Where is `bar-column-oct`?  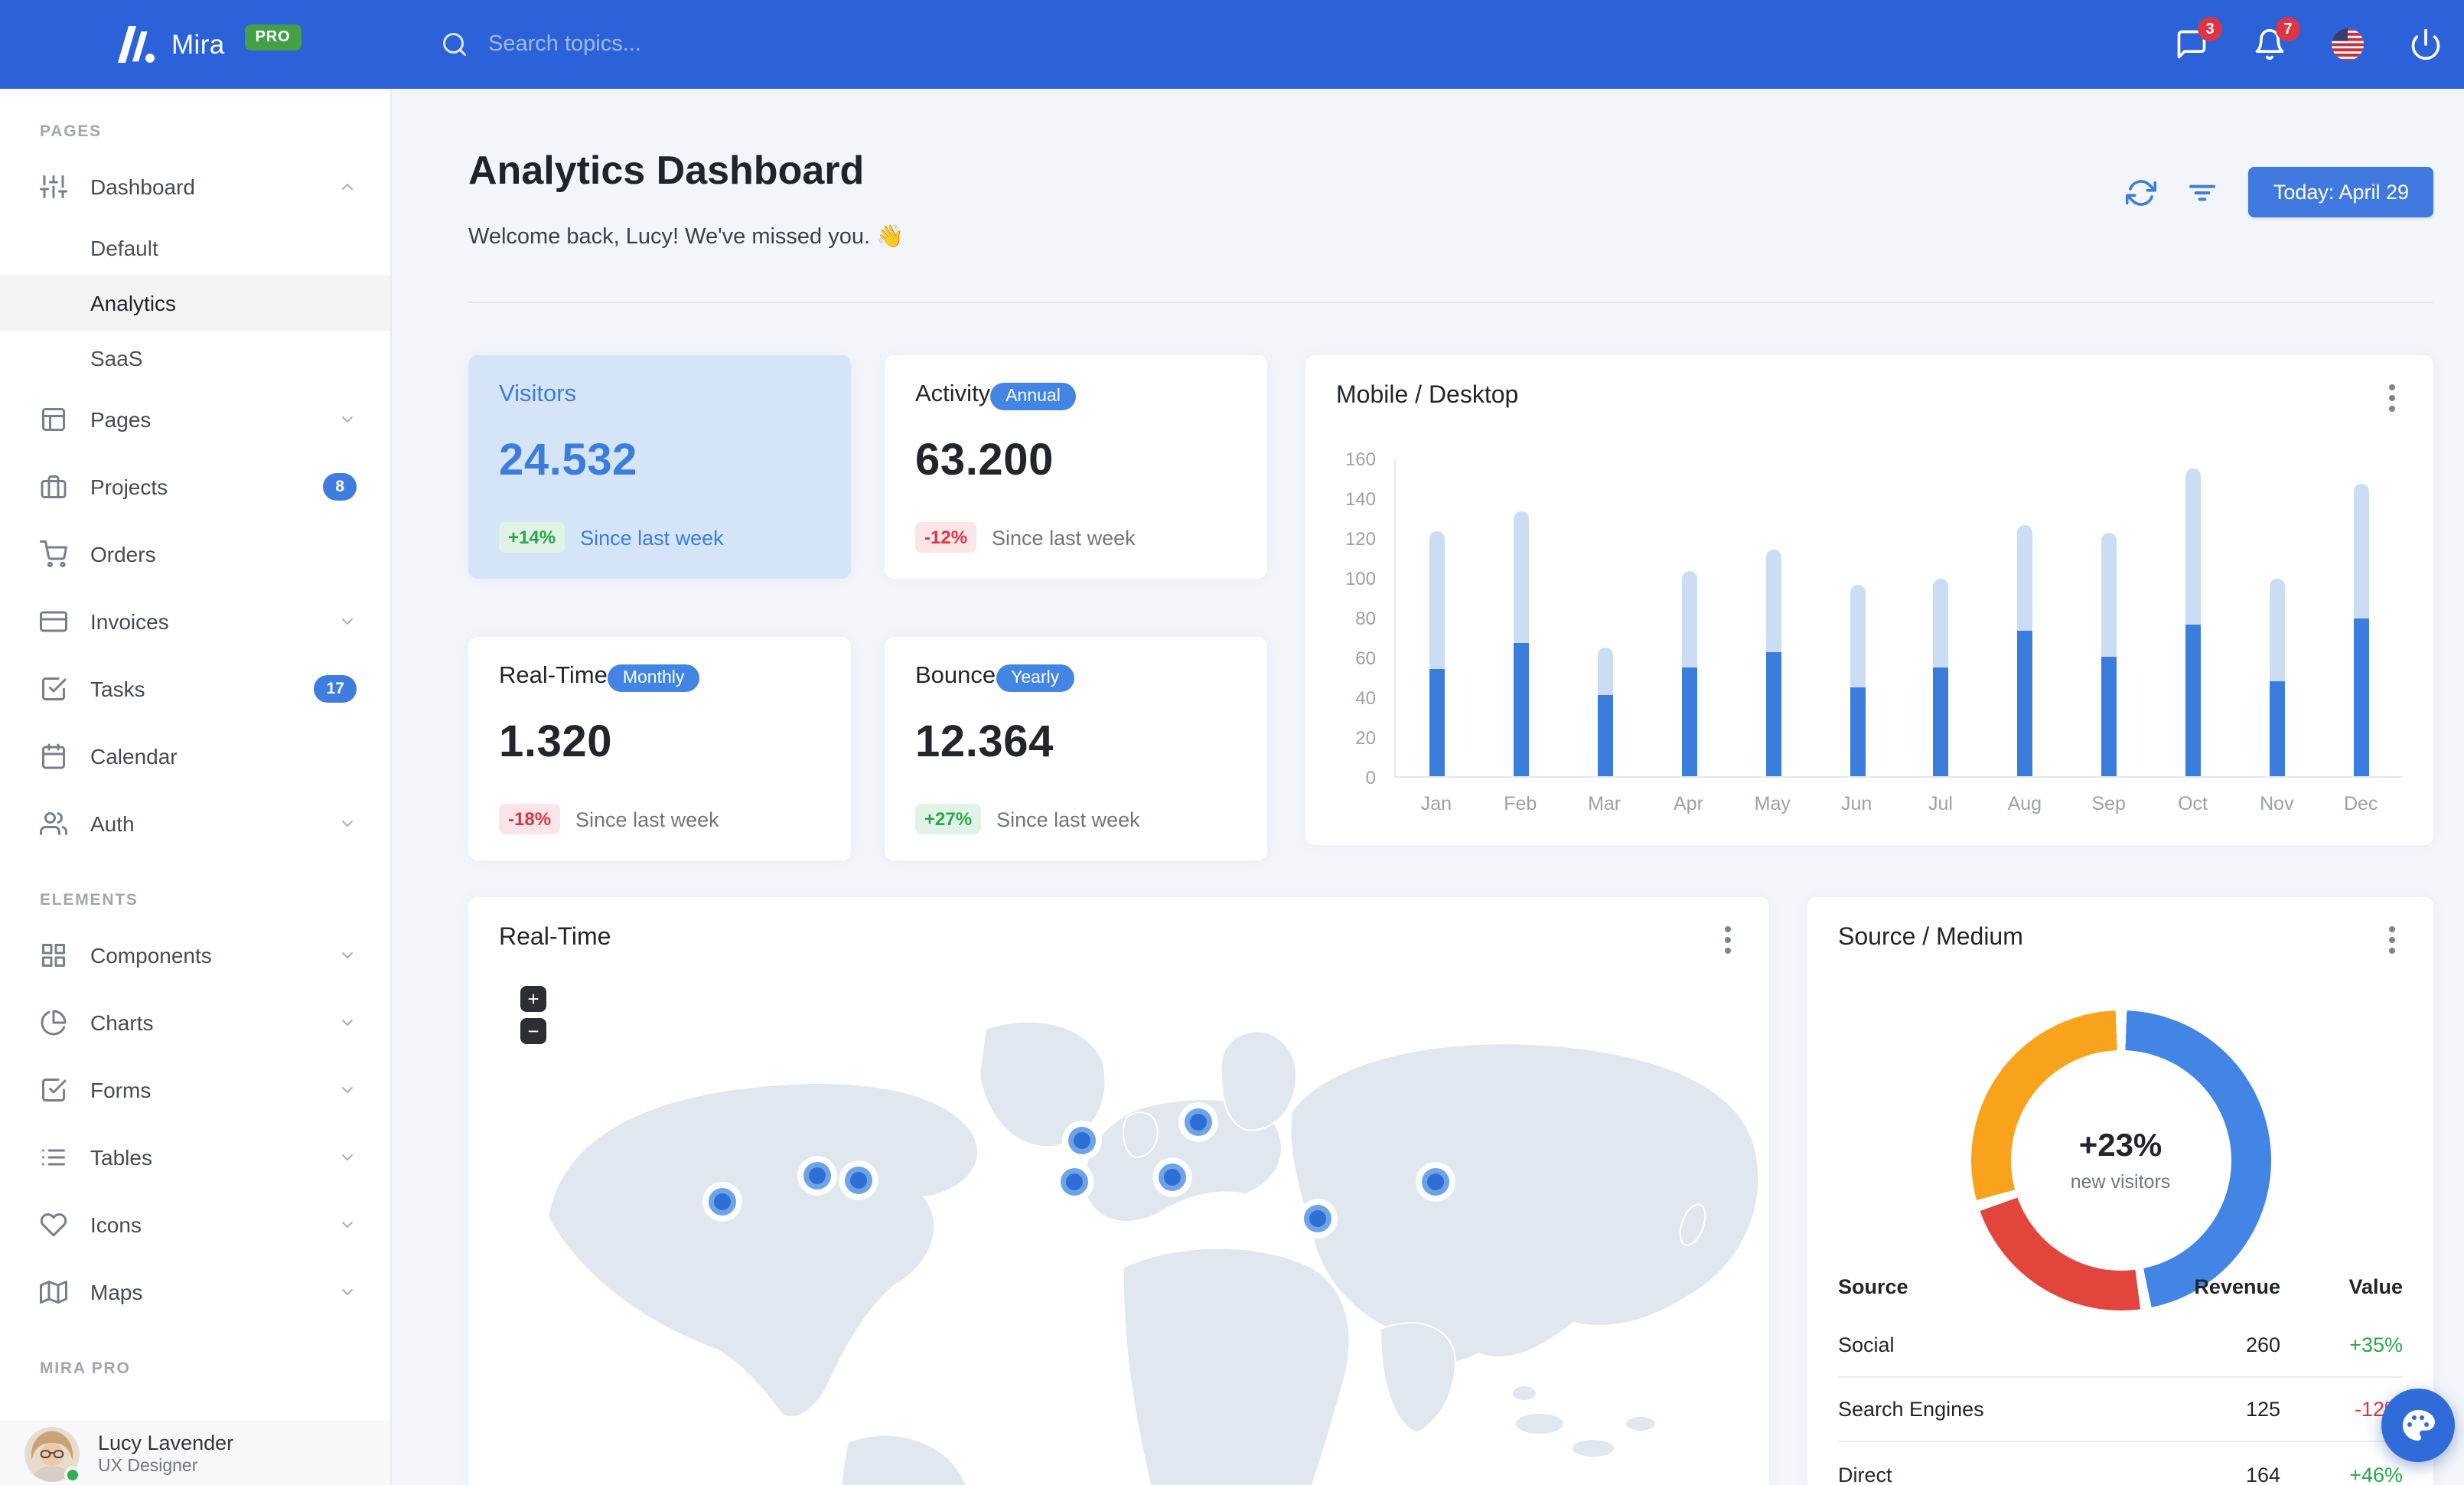
bar-column-oct is located at coordinates (2193, 617).